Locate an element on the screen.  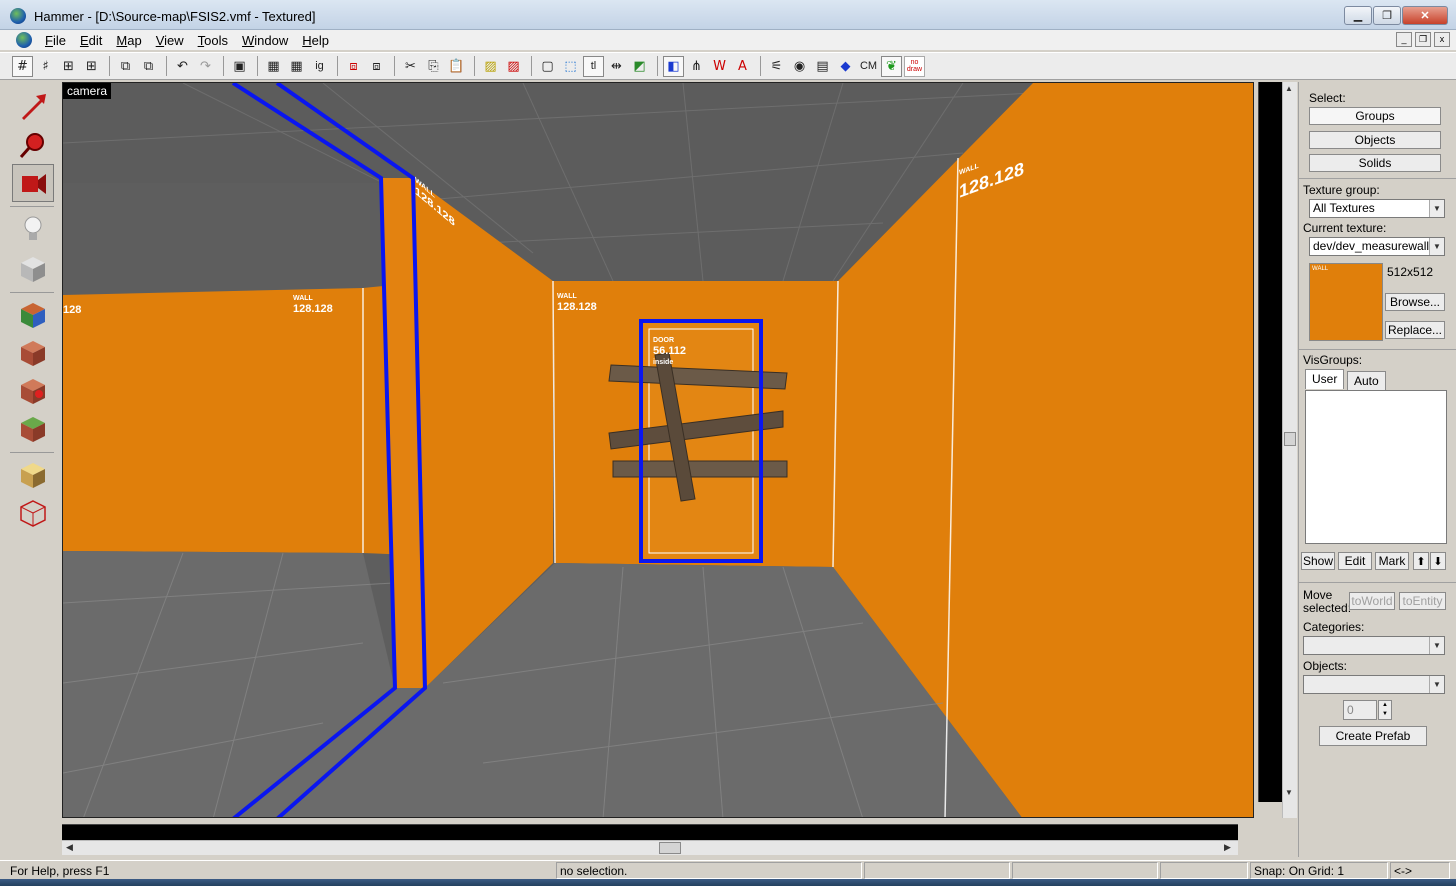
decal-tool is located at coordinates (33, 391).